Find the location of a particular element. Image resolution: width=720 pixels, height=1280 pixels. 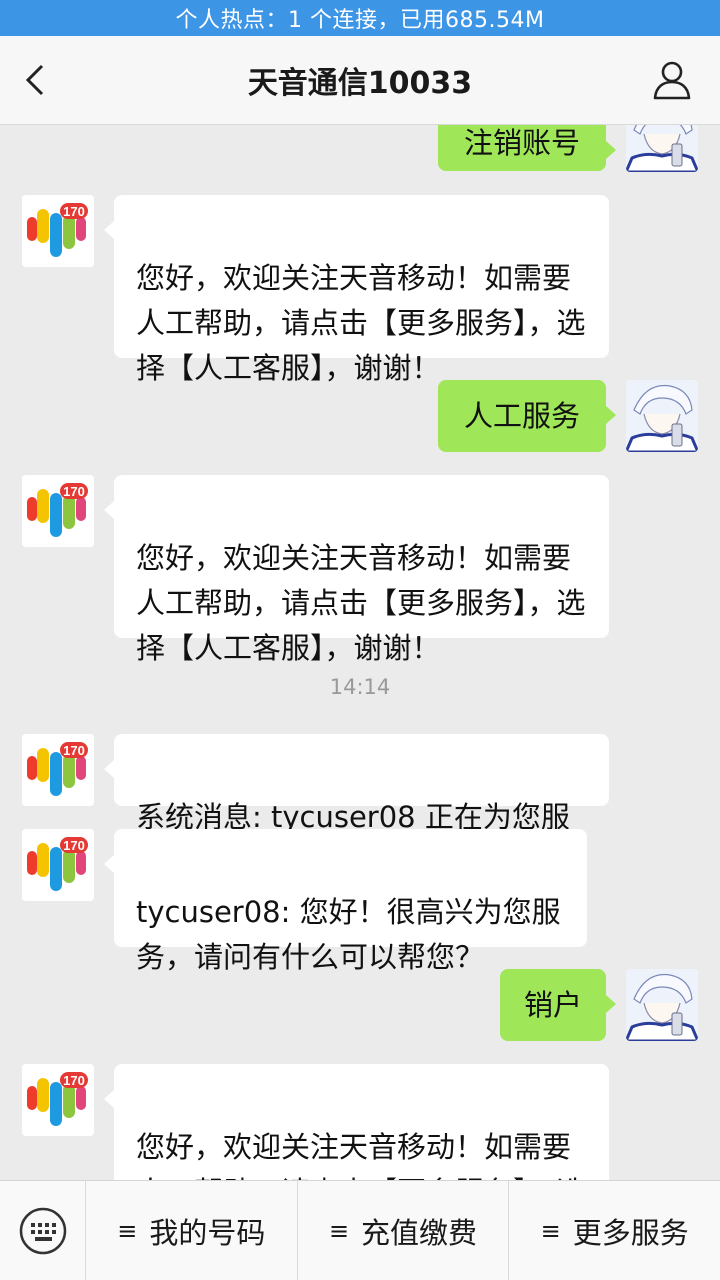

bottom-menu-bar: ≡ 我的号码 ≡ 充值缴费 ≡ 更多服务 is located at coordinates (360, 1230).